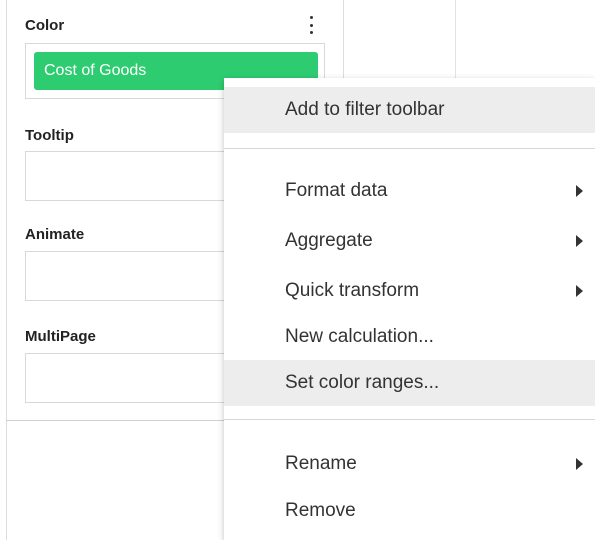  Describe the element at coordinates (365, 109) in the screenshot. I see `menu-item-label: Add to filter toolbar` at that location.